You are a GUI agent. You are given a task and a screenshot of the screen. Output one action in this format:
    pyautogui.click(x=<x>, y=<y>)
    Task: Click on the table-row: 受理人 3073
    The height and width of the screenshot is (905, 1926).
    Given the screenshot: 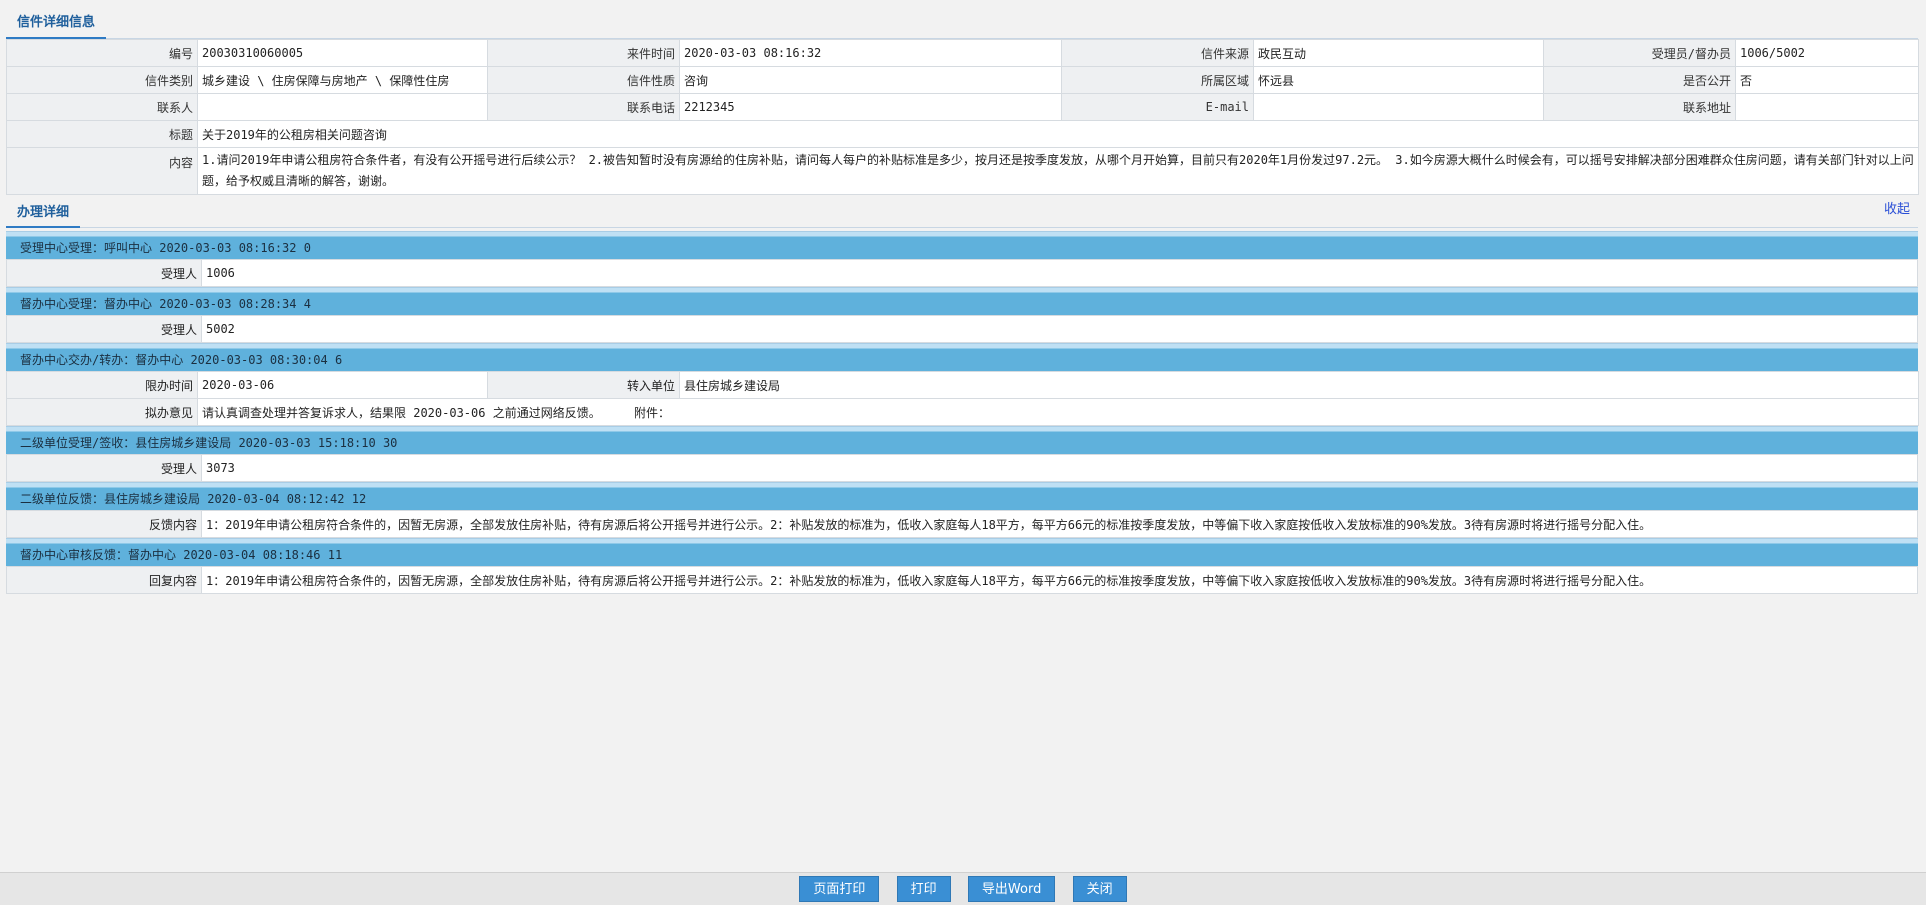 What is the action you would take?
    pyautogui.click(x=962, y=468)
    